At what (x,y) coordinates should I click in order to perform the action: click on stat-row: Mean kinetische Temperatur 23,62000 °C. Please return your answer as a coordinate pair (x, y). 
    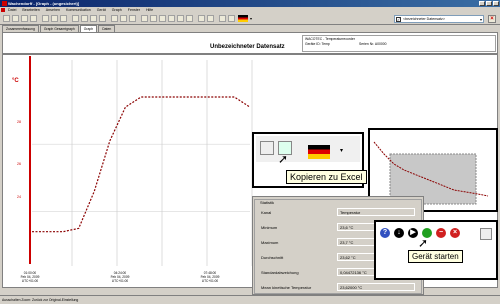
    Looking at the image, I should click on (338, 287).